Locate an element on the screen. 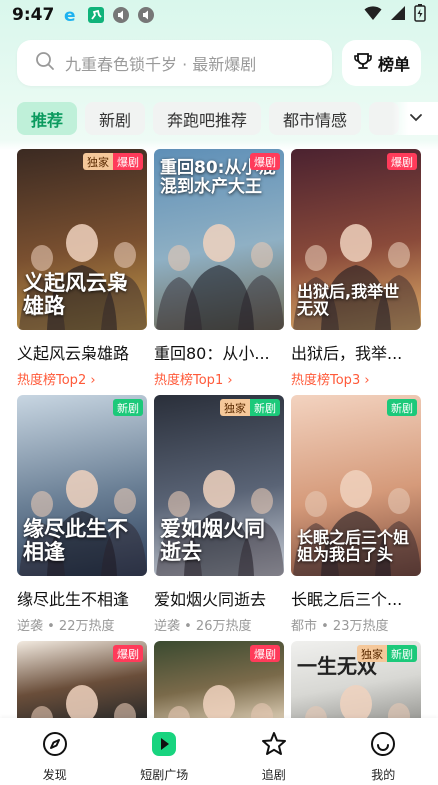 The width and height of the screenshot is (438, 785). battery-icon is located at coordinates (420, 15).